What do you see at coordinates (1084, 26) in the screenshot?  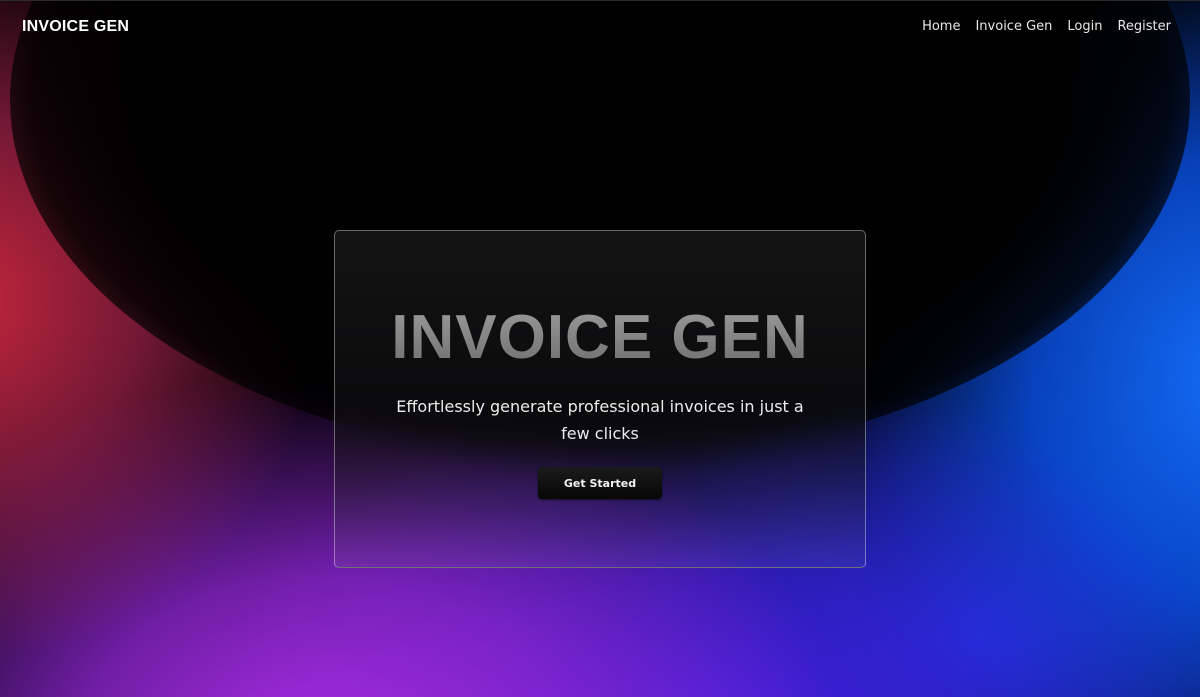 I see `nav-link-login: Login` at bounding box center [1084, 26].